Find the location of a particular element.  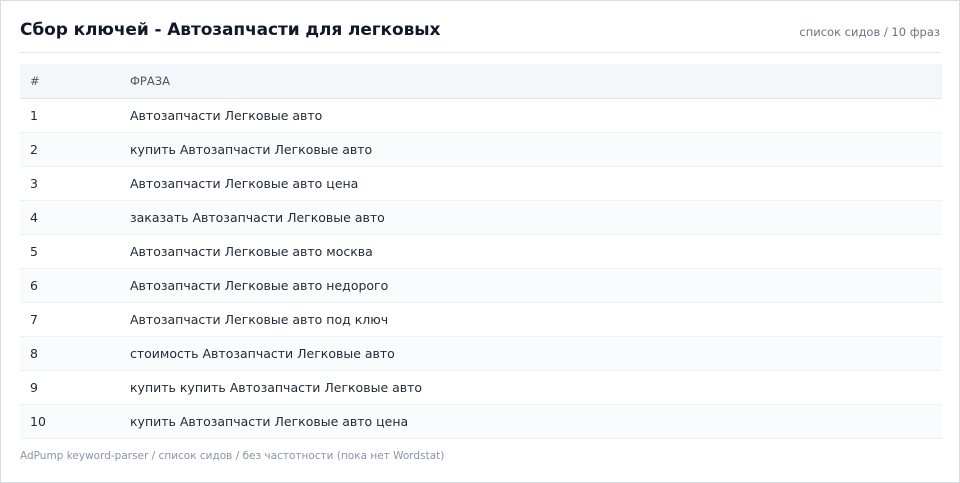

row-phrase: Автозапчасти Легковые авто is located at coordinates (536, 115).